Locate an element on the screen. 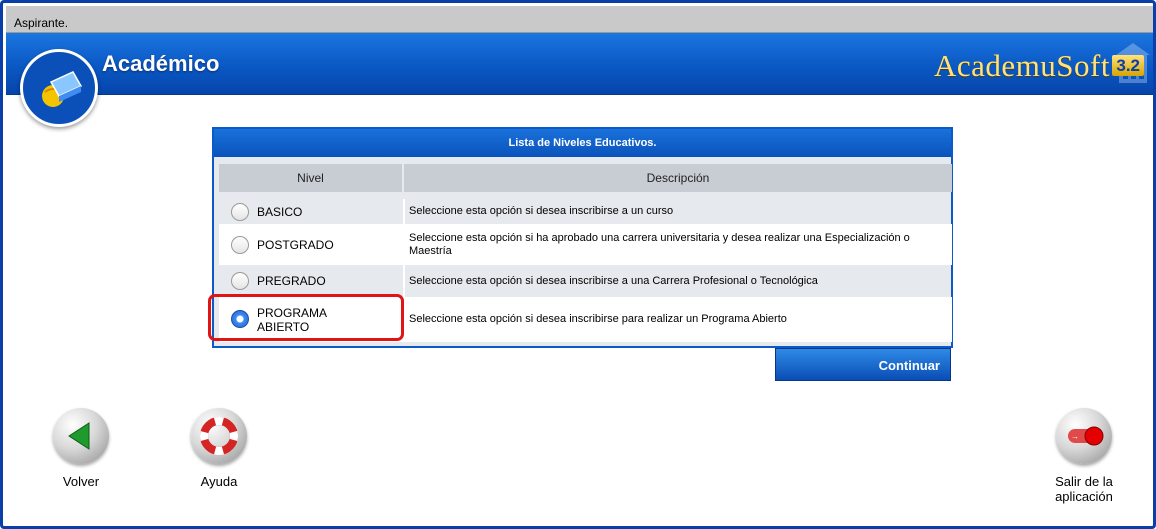 The image size is (1156, 529). table-title: Lista de Niveles Educativos. is located at coordinates (582, 143).